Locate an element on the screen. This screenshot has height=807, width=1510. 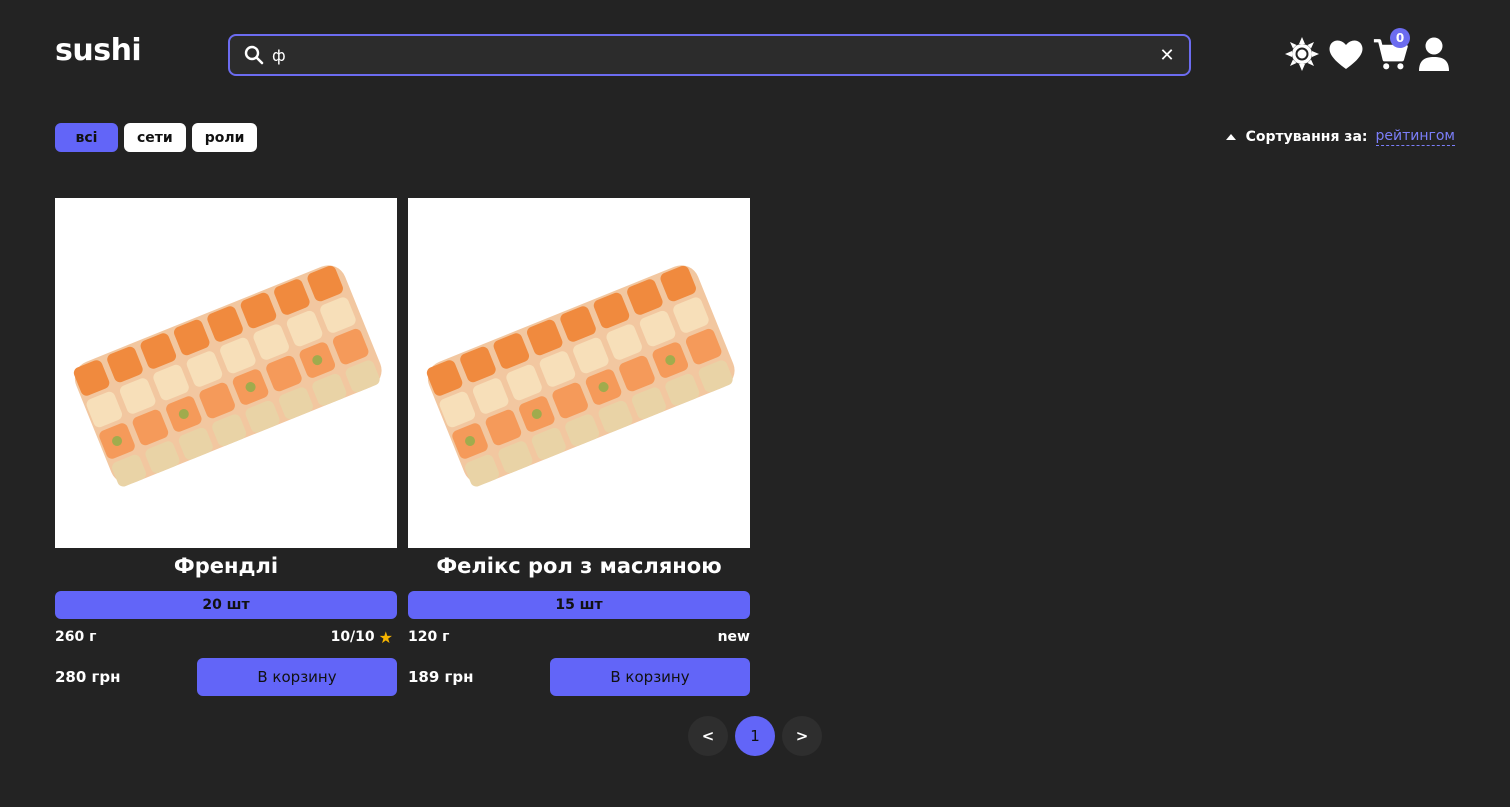
sun-icon is located at coordinates (1302, 54).